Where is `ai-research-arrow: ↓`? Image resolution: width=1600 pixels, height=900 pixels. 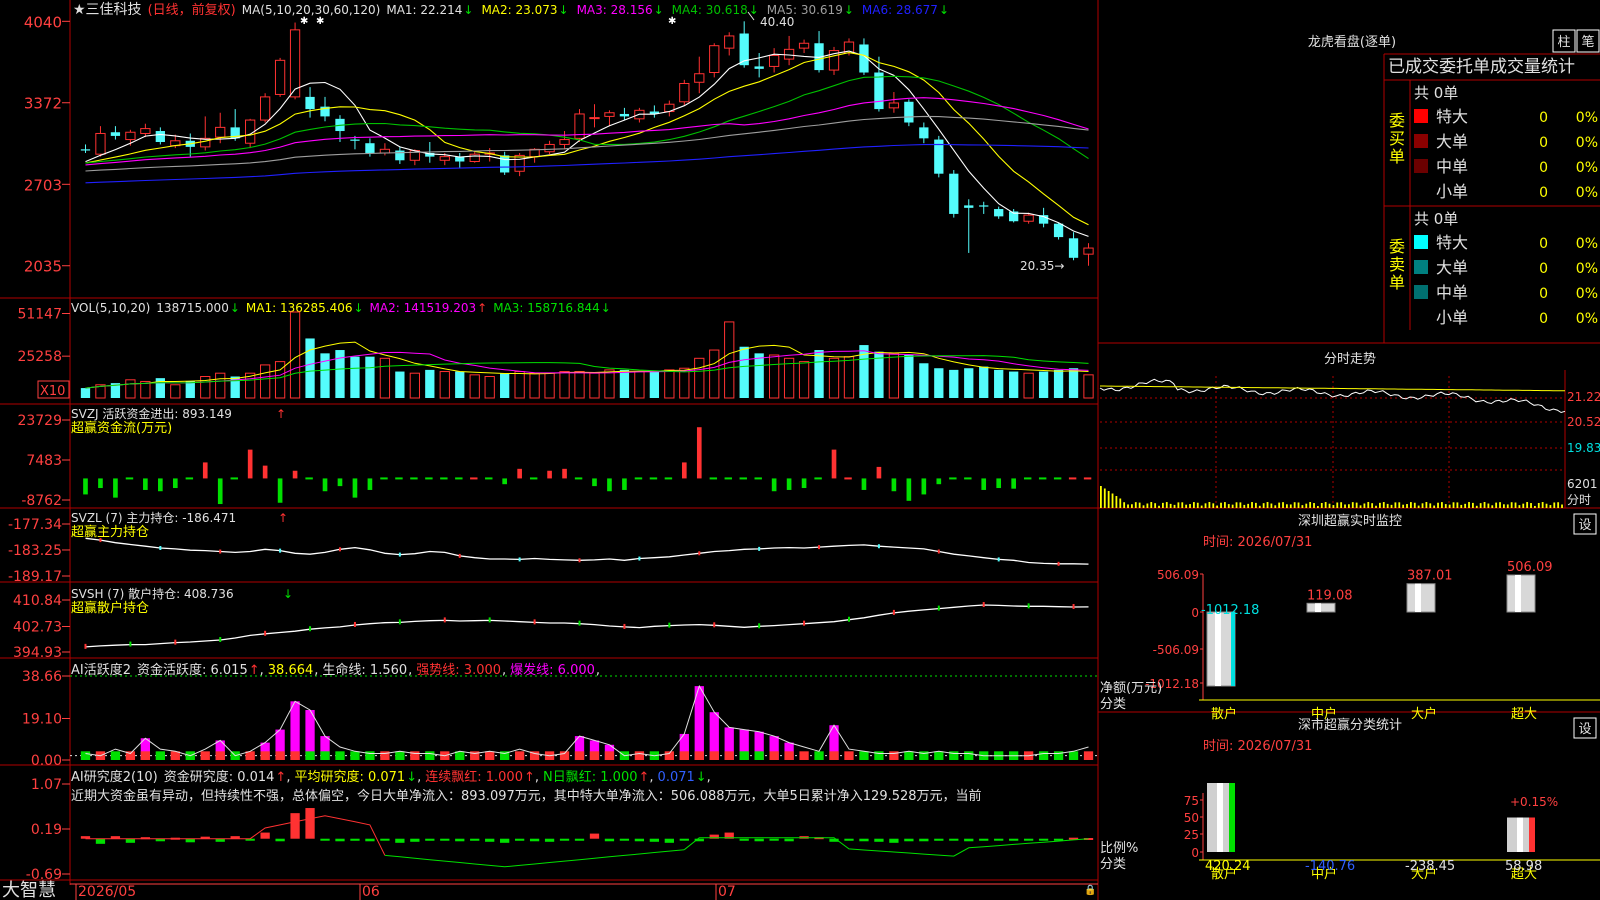
ai-research-arrow: ↓ is located at coordinates (701, 777).